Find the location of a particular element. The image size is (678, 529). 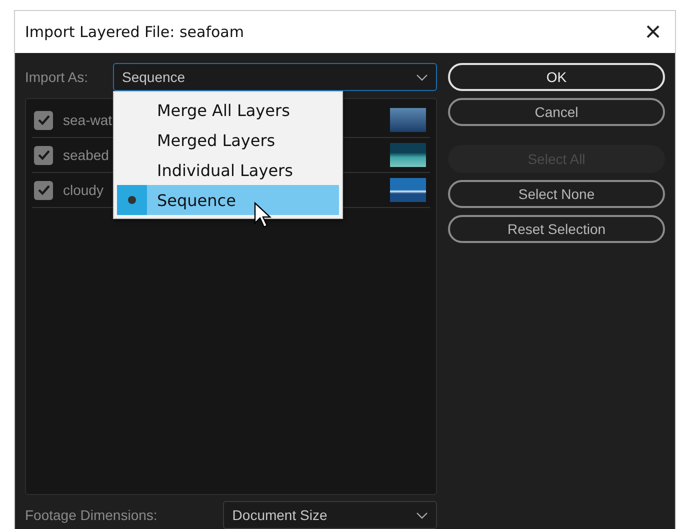

footage-dimensions-dropdown: Document Size is located at coordinates (330, 515).